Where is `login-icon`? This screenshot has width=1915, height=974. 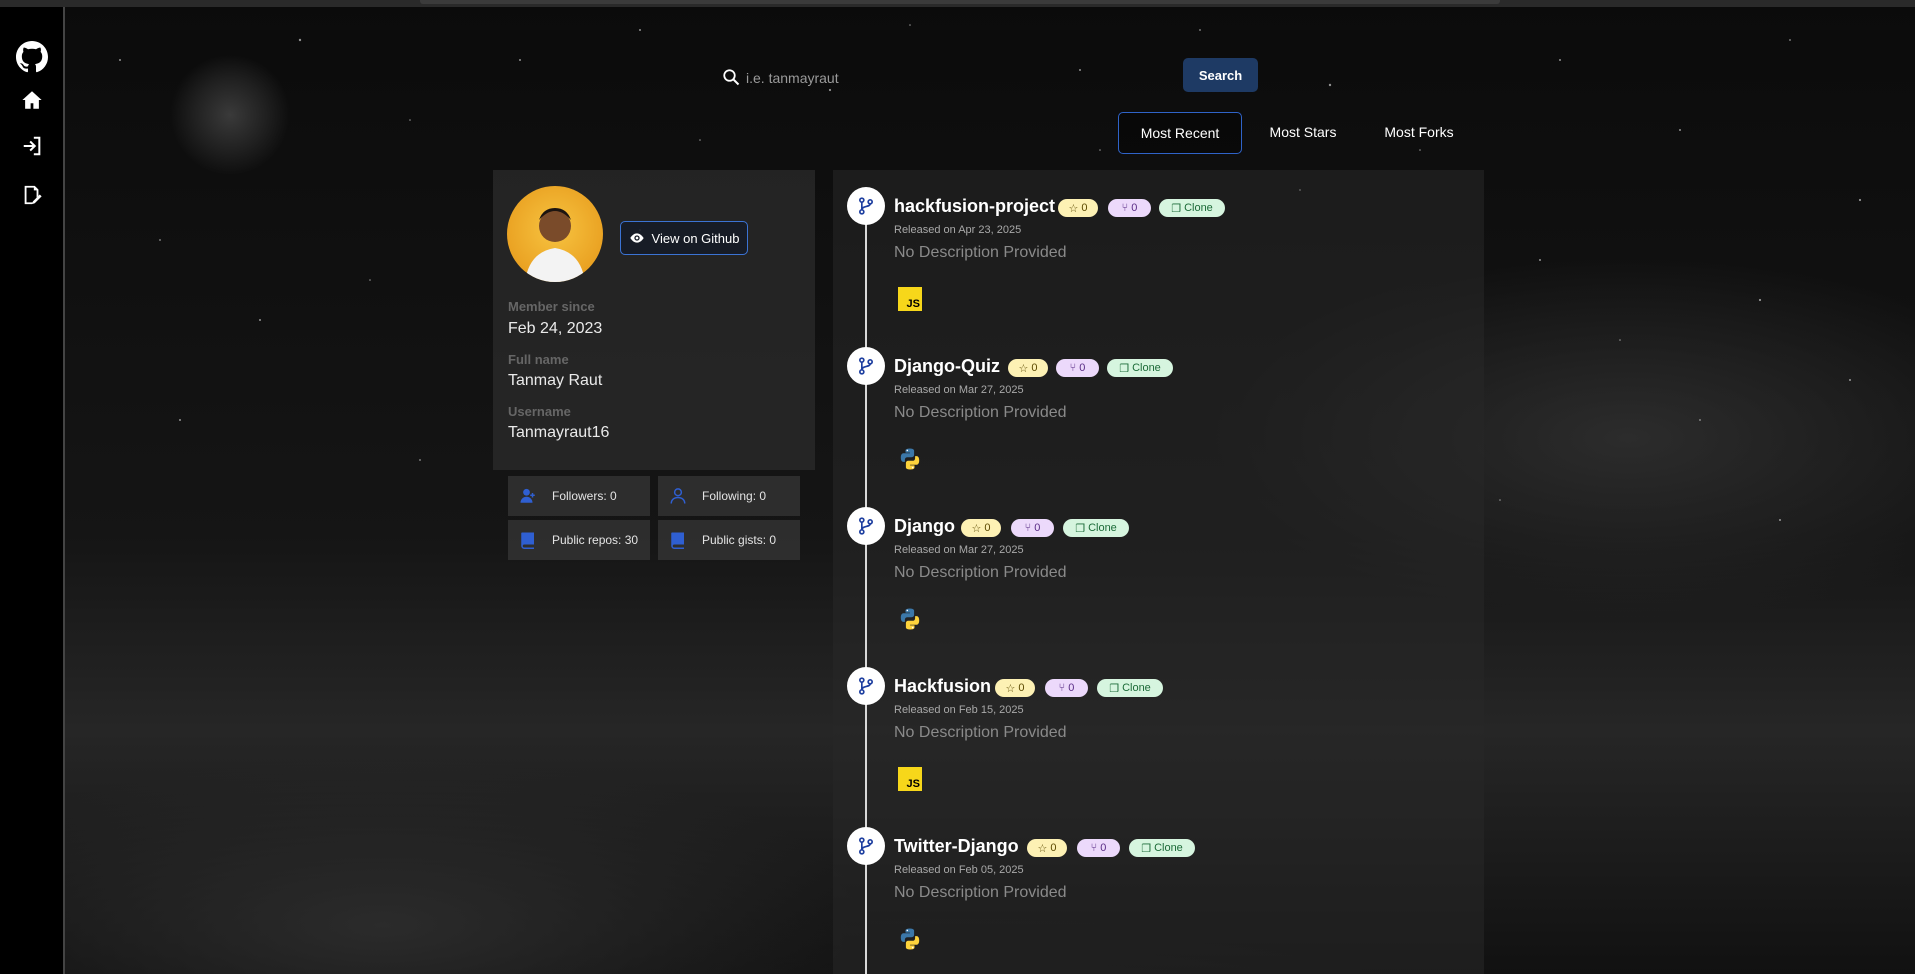
login-icon is located at coordinates (32, 146).